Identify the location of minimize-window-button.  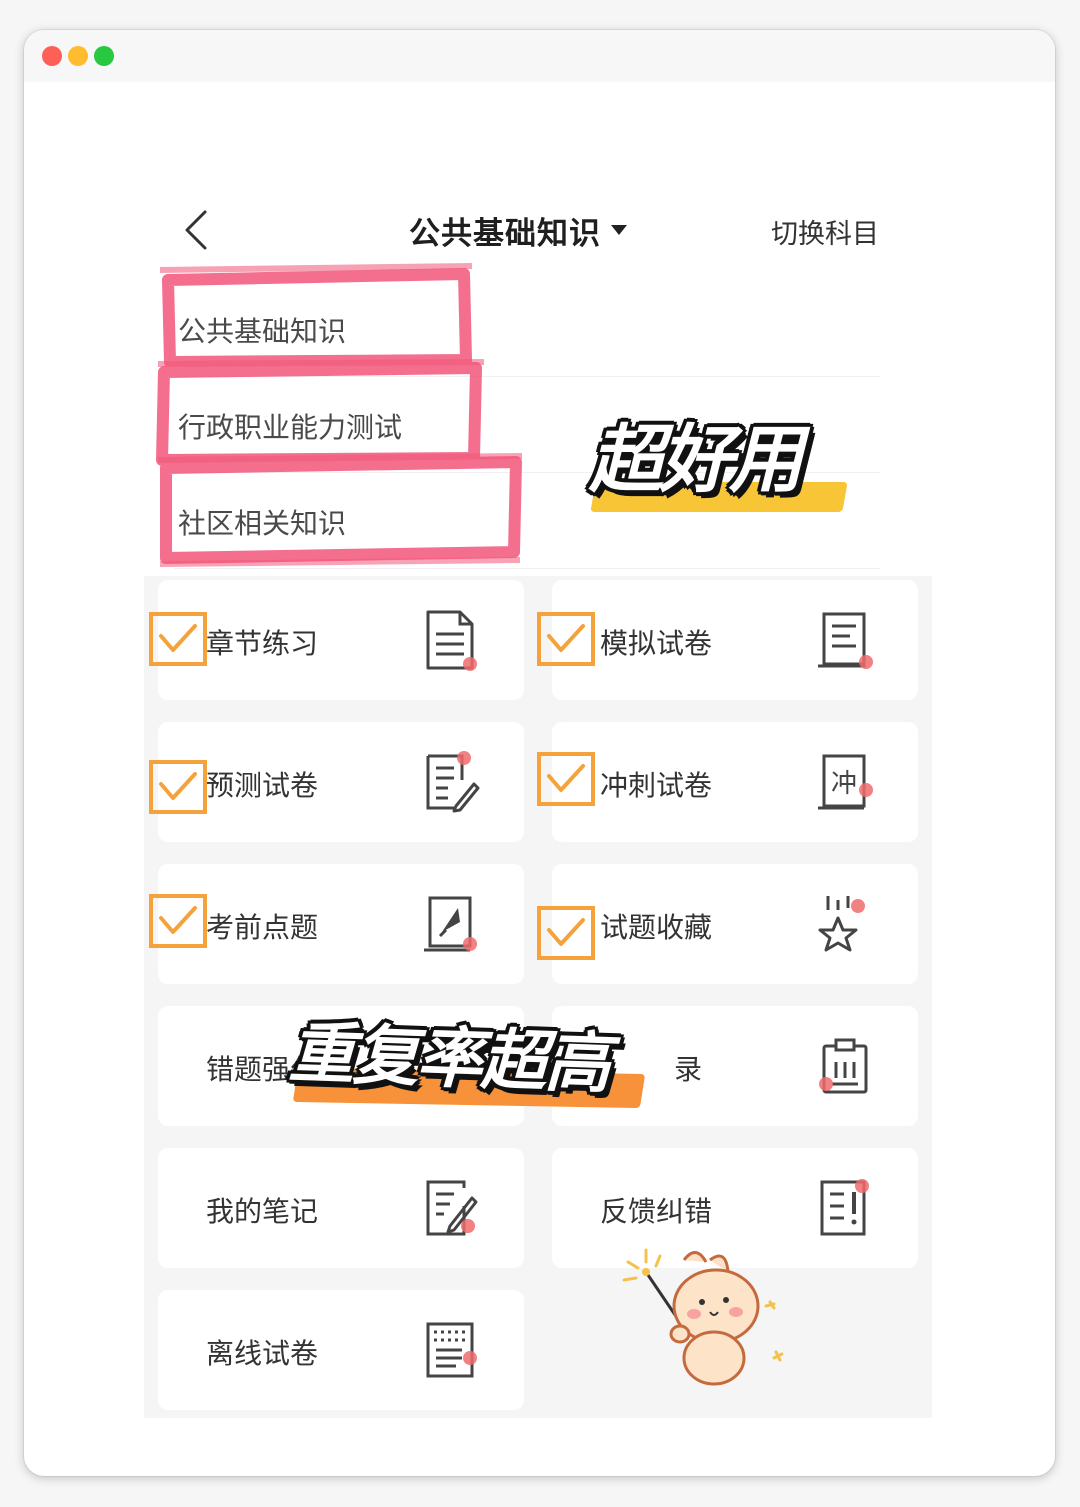
(78, 56).